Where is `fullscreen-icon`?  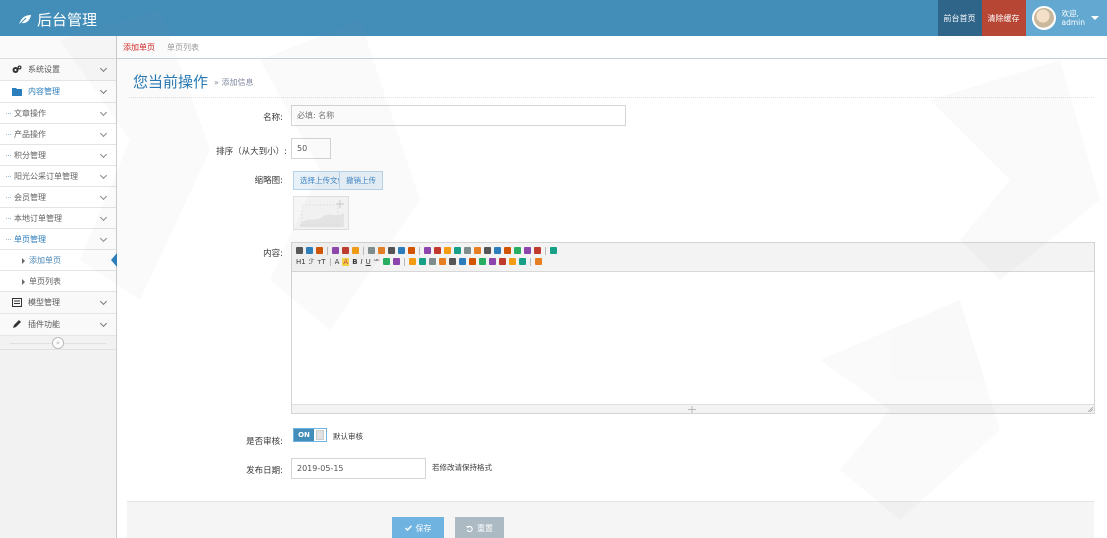
fullscreen-icon is located at coordinates (553, 250).